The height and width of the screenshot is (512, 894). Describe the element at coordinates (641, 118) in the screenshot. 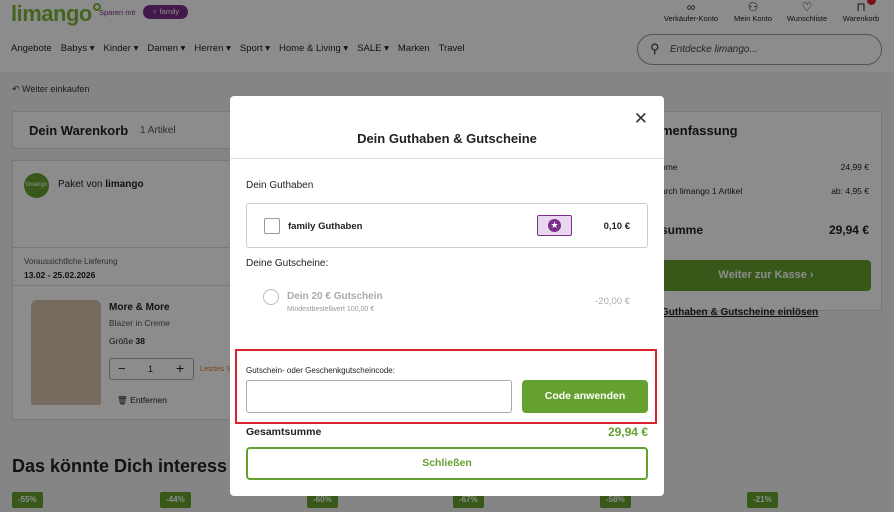

I see `close-icon: ✕` at that location.